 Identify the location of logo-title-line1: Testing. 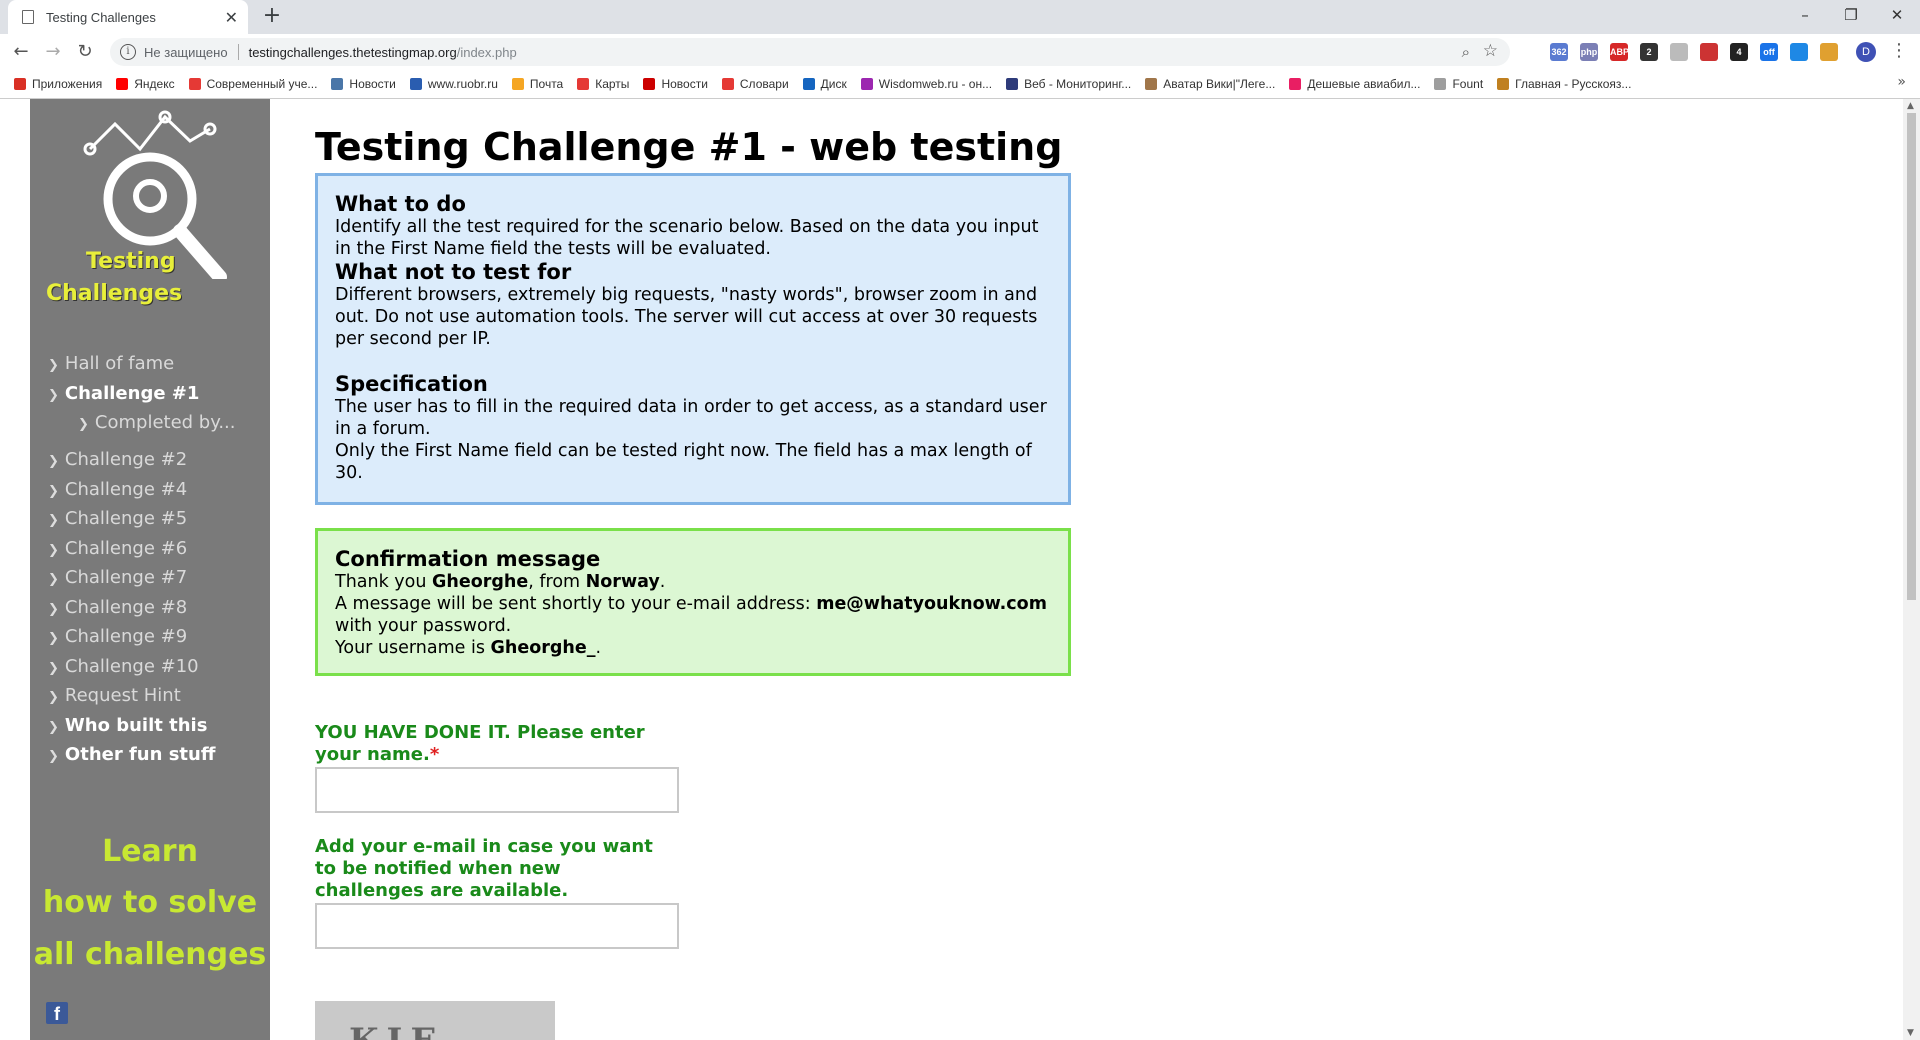
(131, 261).